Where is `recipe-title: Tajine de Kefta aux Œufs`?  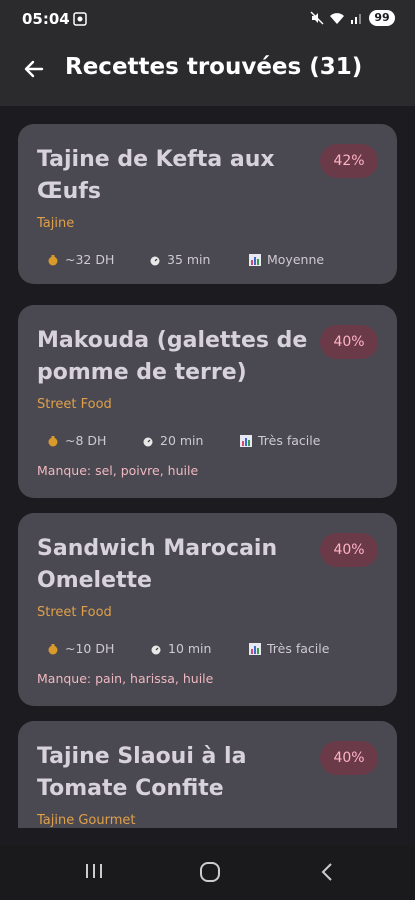 recipe-title: Tajine de Kefta aux Œufs is located at coordinates (156, 175).